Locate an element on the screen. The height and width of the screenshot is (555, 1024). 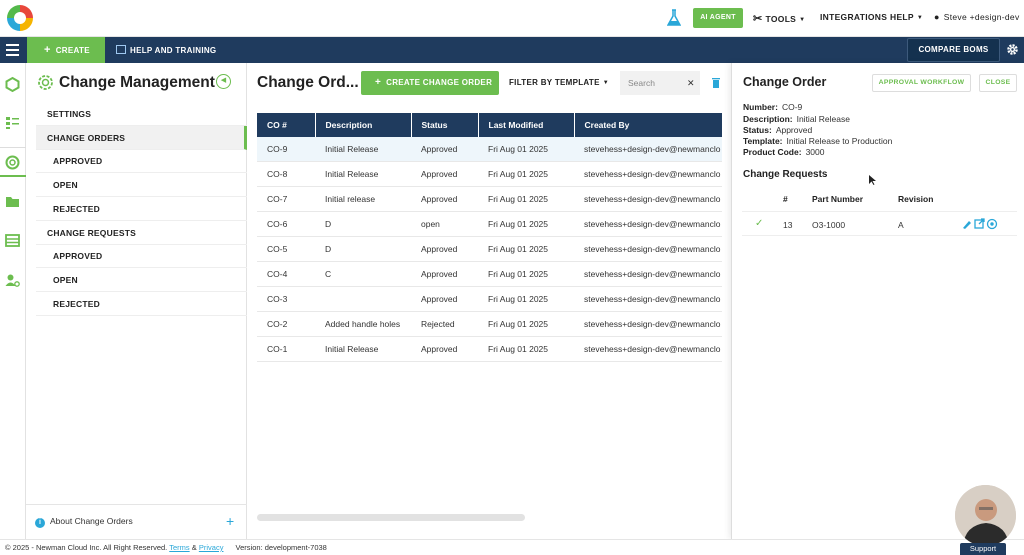
column-header-created-by: Created By is located at coordinates (648, 125).